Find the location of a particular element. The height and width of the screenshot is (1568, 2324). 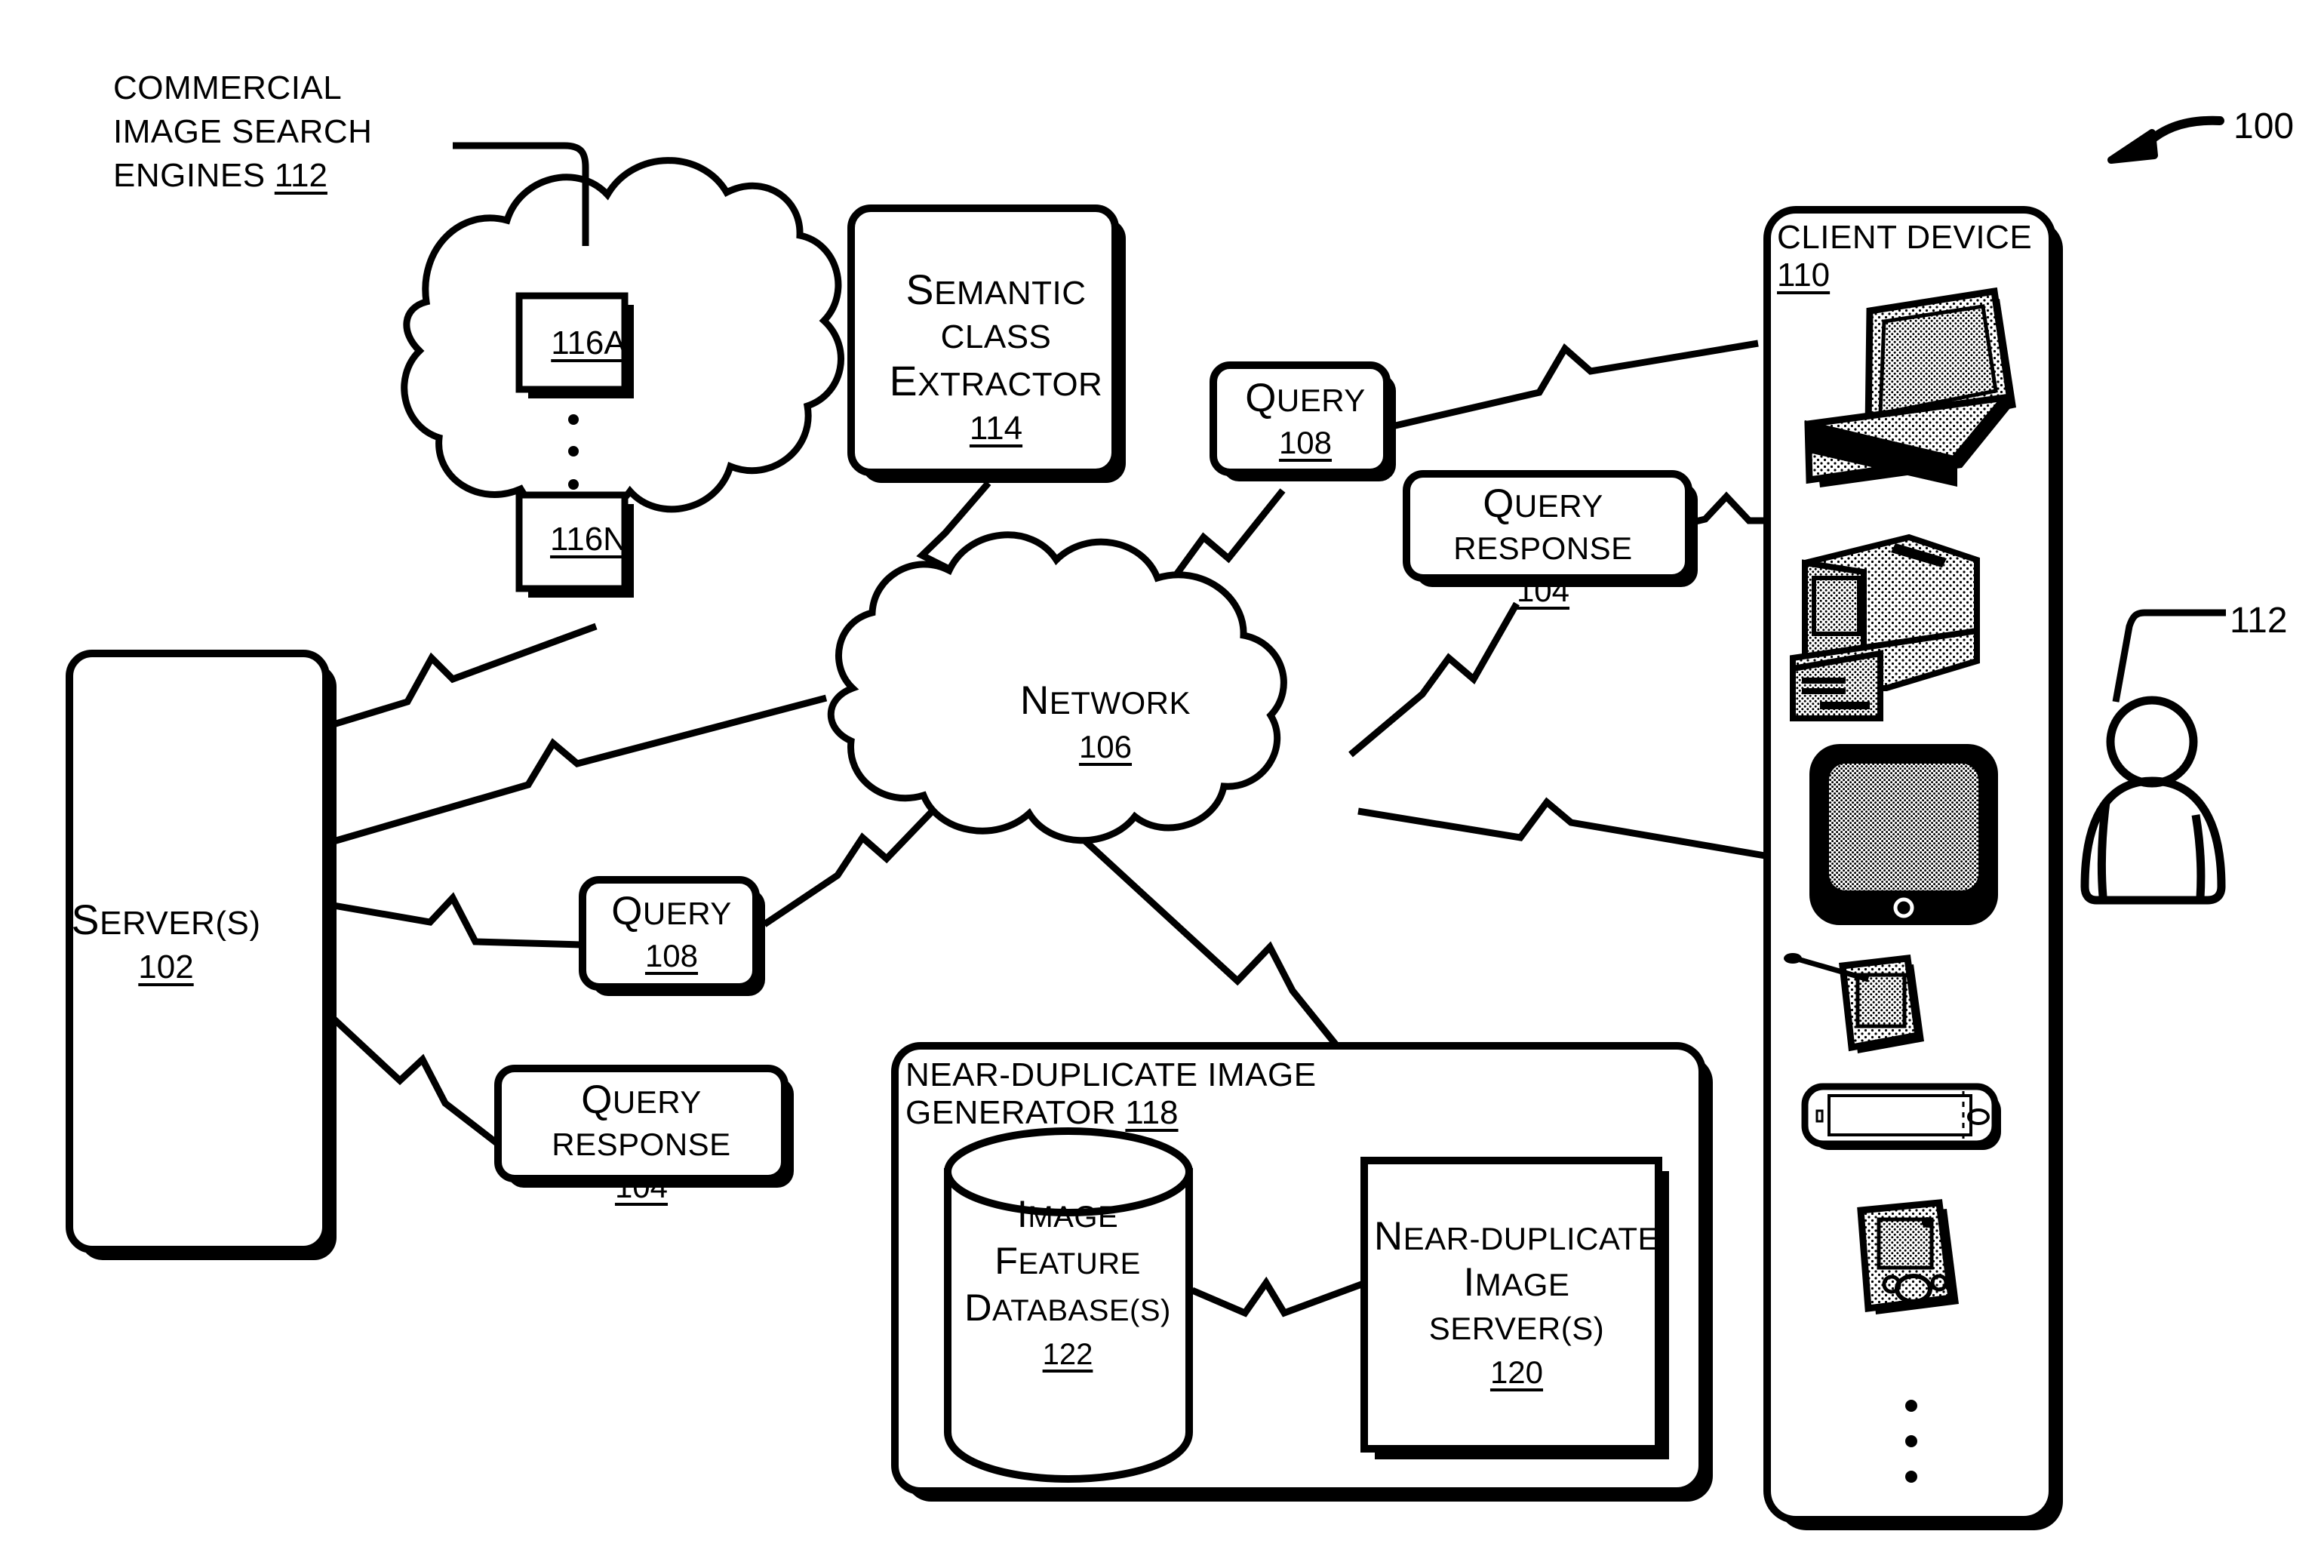

query-response-left-label: Query Response 104 is located at coordinates (641, 1143).